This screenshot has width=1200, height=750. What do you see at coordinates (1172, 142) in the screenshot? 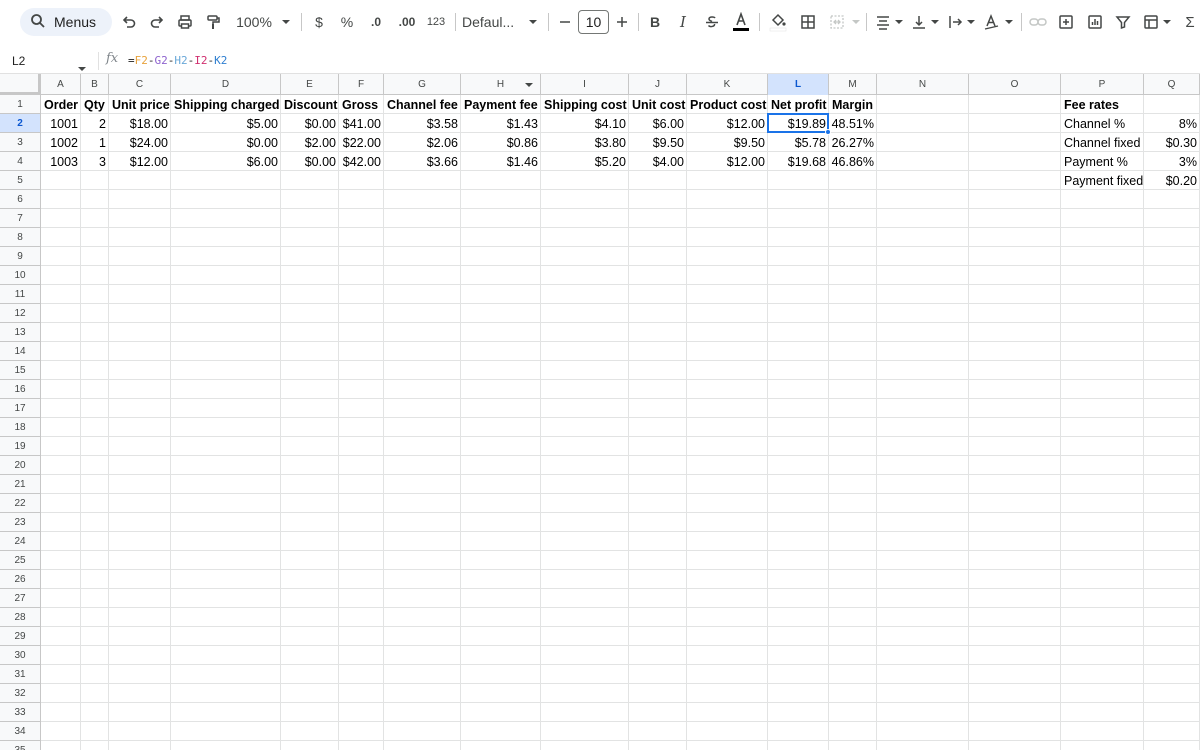
I see `fee-rate-value: $0.30` at bounding box center [1172, 142].